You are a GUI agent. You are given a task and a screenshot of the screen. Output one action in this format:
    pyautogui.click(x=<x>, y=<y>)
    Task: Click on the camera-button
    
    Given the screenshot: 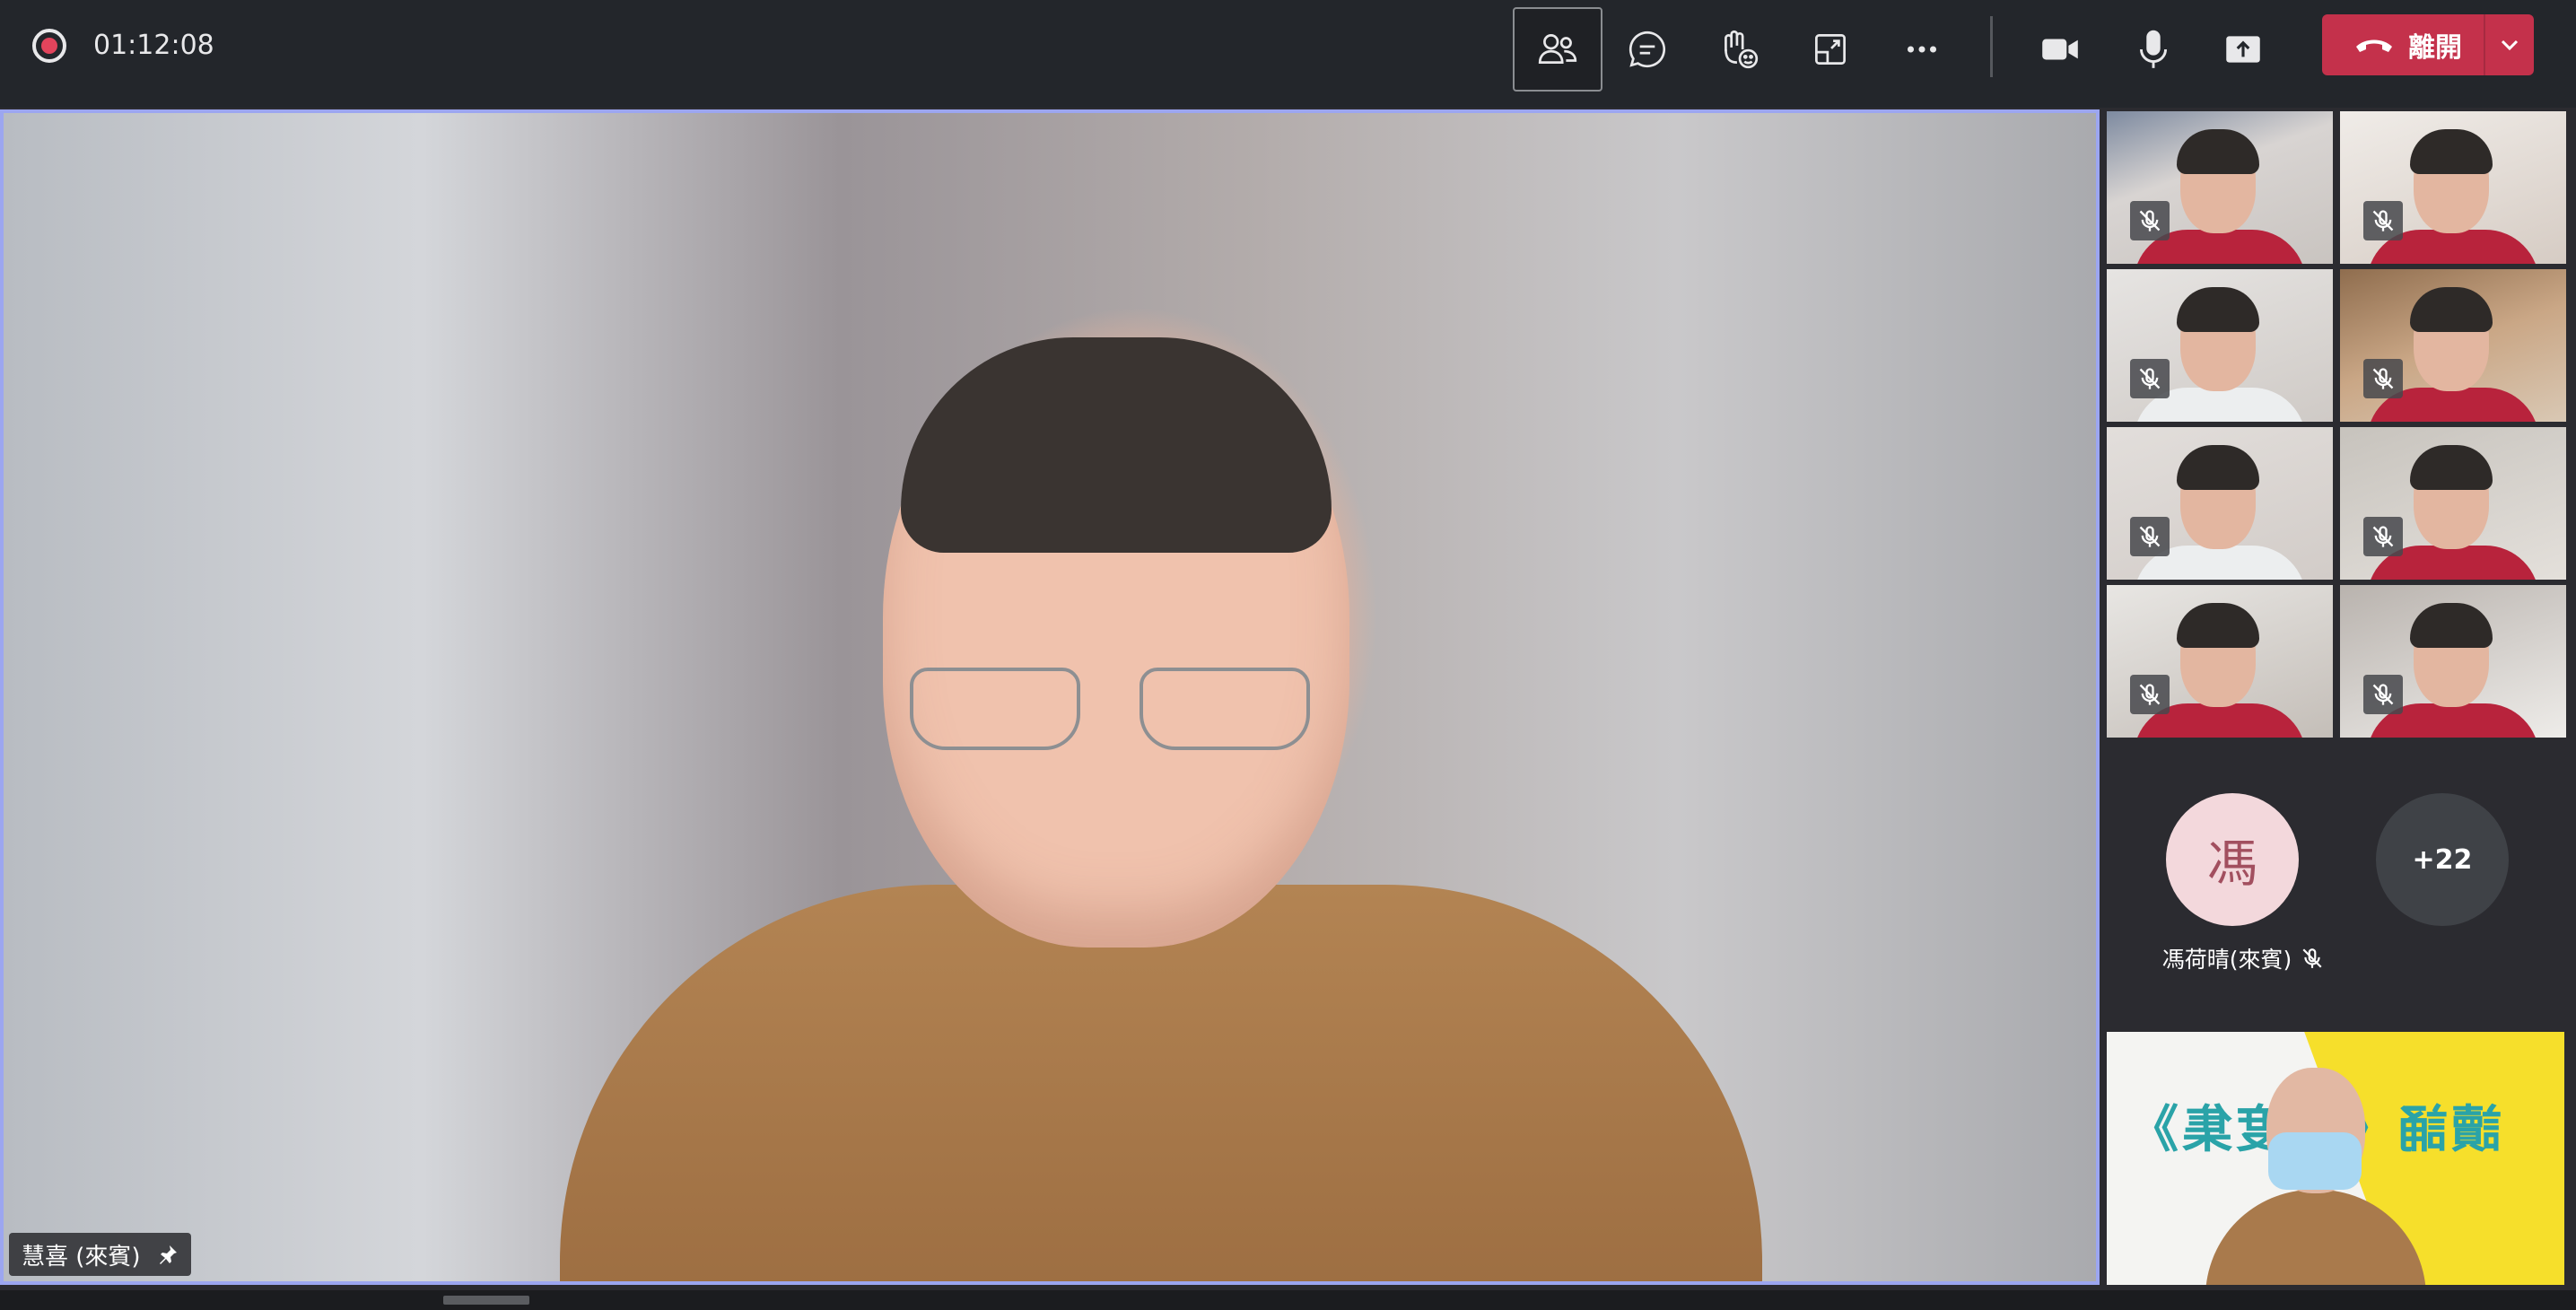 What is the action you would take?
    pyautogui.click(x=2060, y=50)
    